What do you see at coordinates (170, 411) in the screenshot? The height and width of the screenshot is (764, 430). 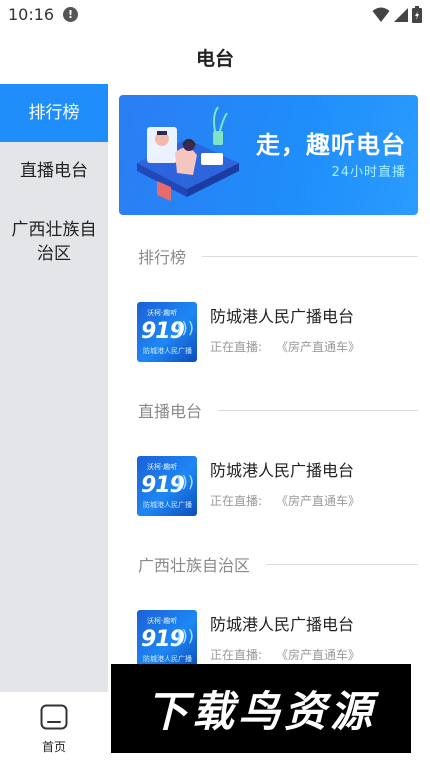 I see `section-label: 直播电台` at bounding box center [170, 411].